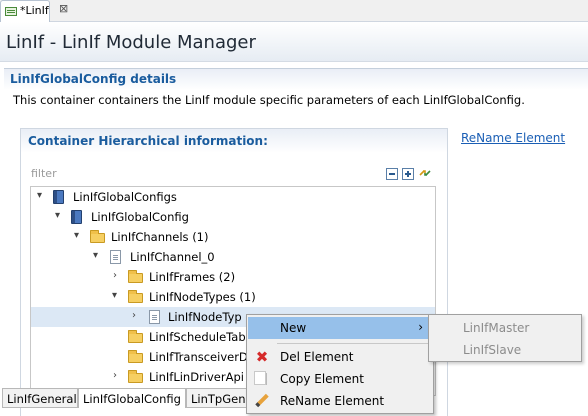 The height and width of the screenshot is (416, 588). Describe the element at coordinates (205, 317) in the screenshot. I see `tree-node-label: LinIfNodeTyp` at that location.